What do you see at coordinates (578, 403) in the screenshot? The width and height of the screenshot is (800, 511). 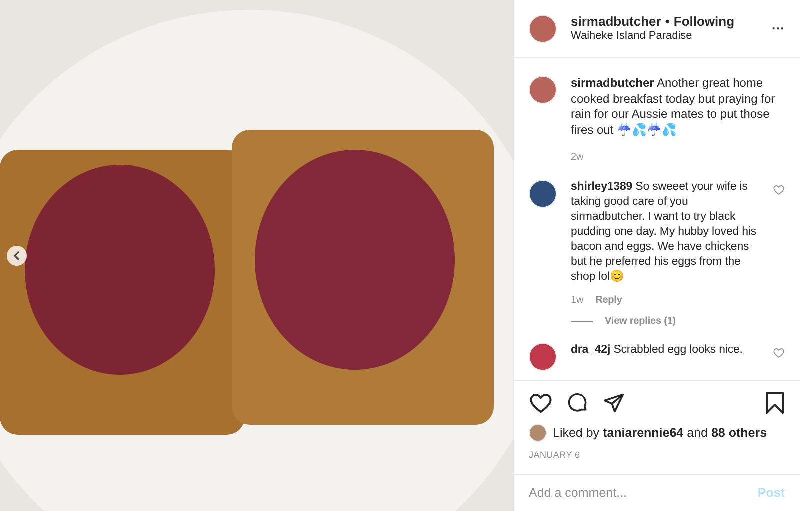 I see `comment-icon` at bounding box center [578, 403].